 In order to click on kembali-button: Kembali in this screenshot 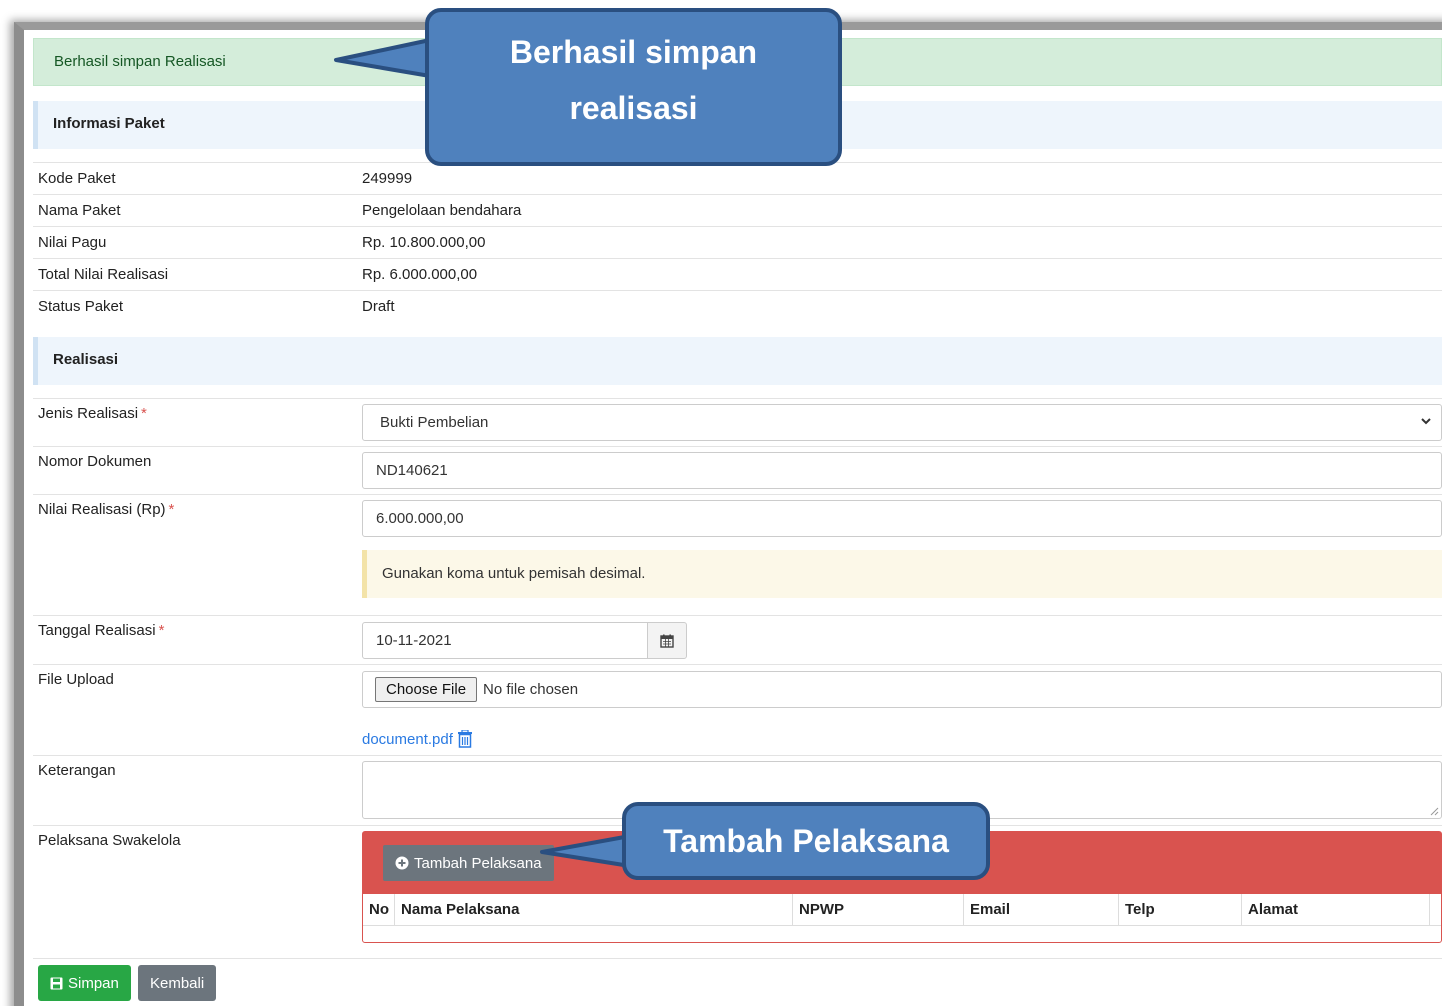, I will do `click(177, 983)`.